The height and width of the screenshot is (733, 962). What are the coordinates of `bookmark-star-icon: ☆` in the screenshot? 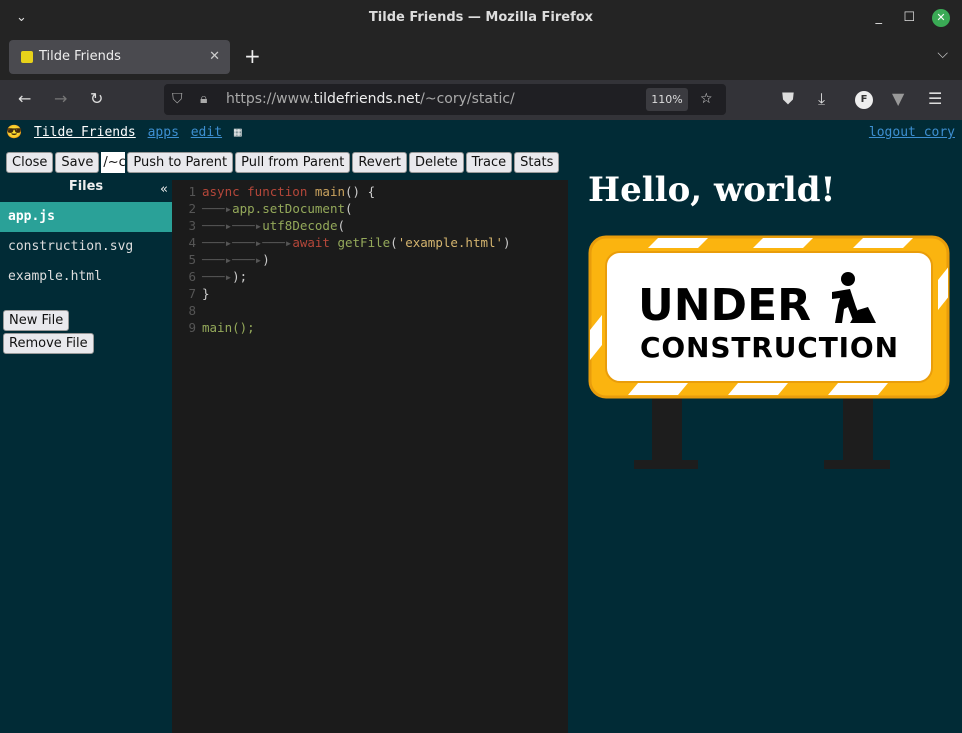 It's located at (706, 99).